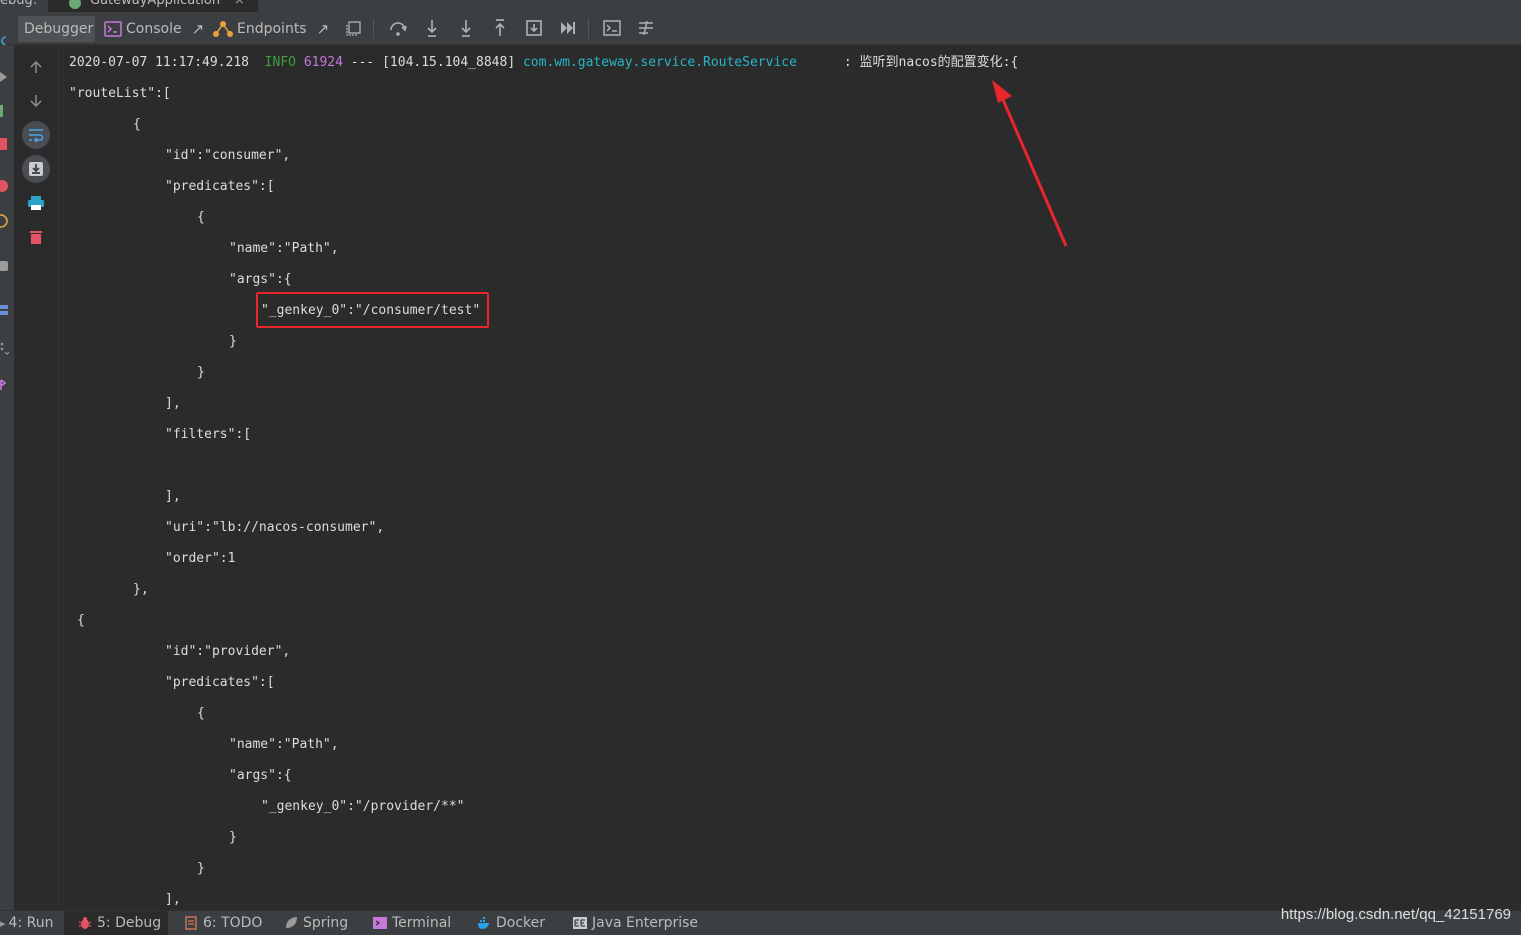 Image resolution: width=1521 pixels, height=935 pixels. I want to click on tab-console-label: Console, so click(154, 29).